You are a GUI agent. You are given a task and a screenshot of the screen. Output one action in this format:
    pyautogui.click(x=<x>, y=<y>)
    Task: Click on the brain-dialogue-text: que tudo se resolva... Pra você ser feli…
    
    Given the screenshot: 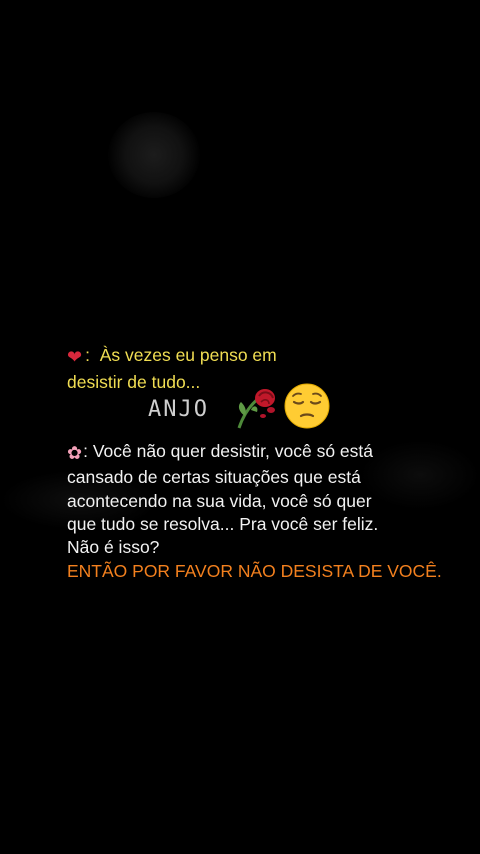 What is the action you would take?
    pyautogui.click(x=223, y=524)
    